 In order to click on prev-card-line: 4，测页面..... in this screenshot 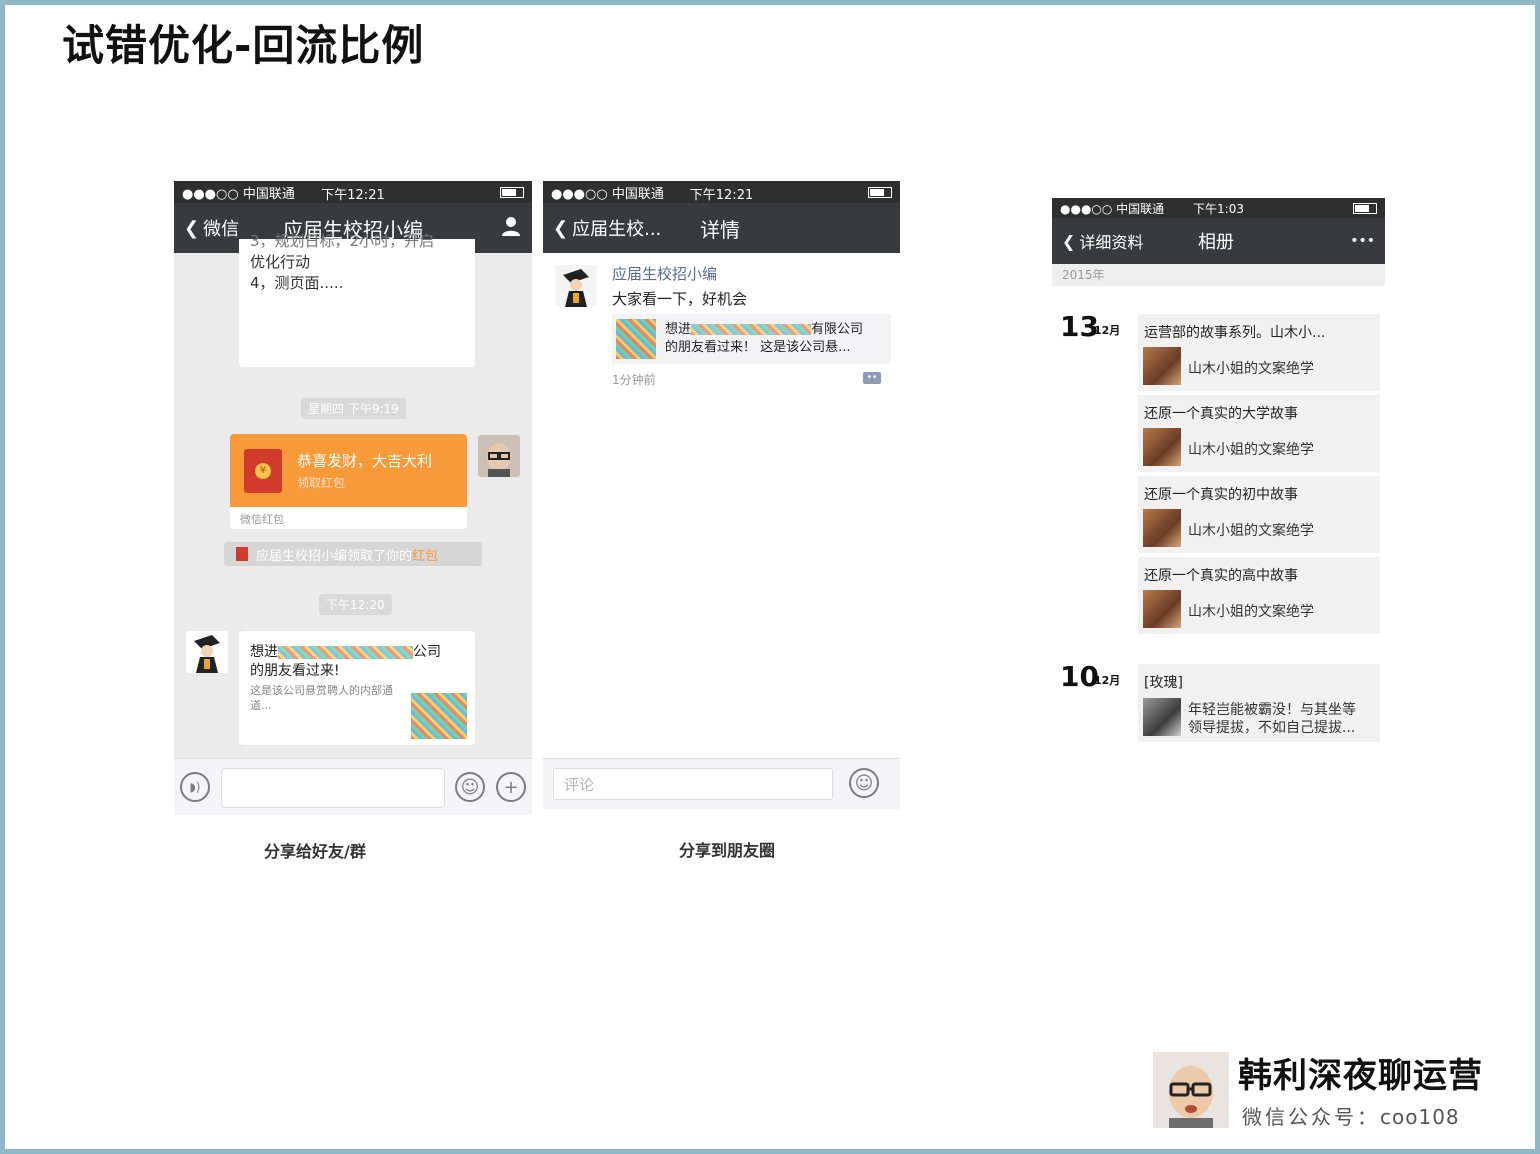, I will do `click(297, 283)`.